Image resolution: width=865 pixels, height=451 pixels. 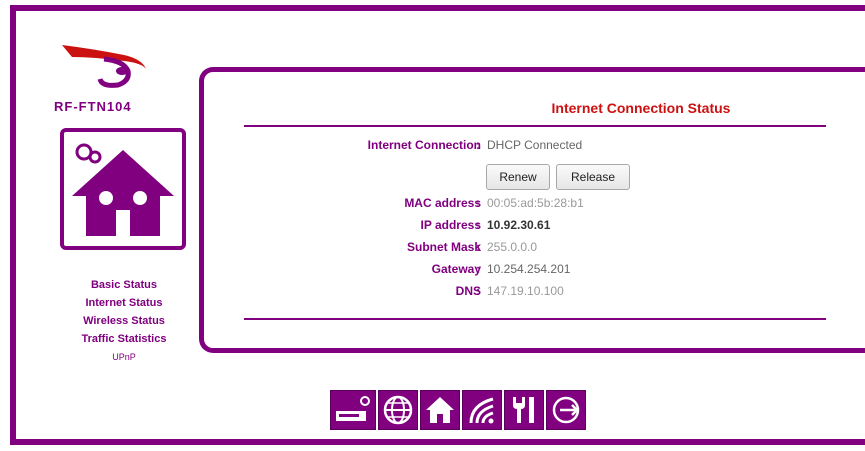 What do you see at coordinates (93, 106) in the screenshot?
I see `device-model: RF-FTN104` at bounding box center [93, 106].